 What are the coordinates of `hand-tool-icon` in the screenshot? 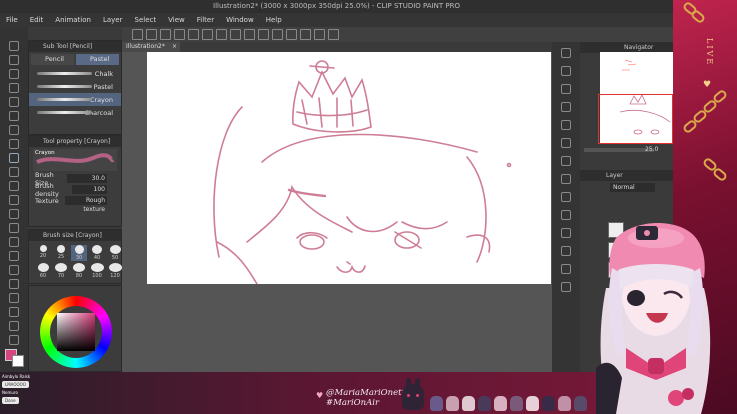 It's located at (14, 74).